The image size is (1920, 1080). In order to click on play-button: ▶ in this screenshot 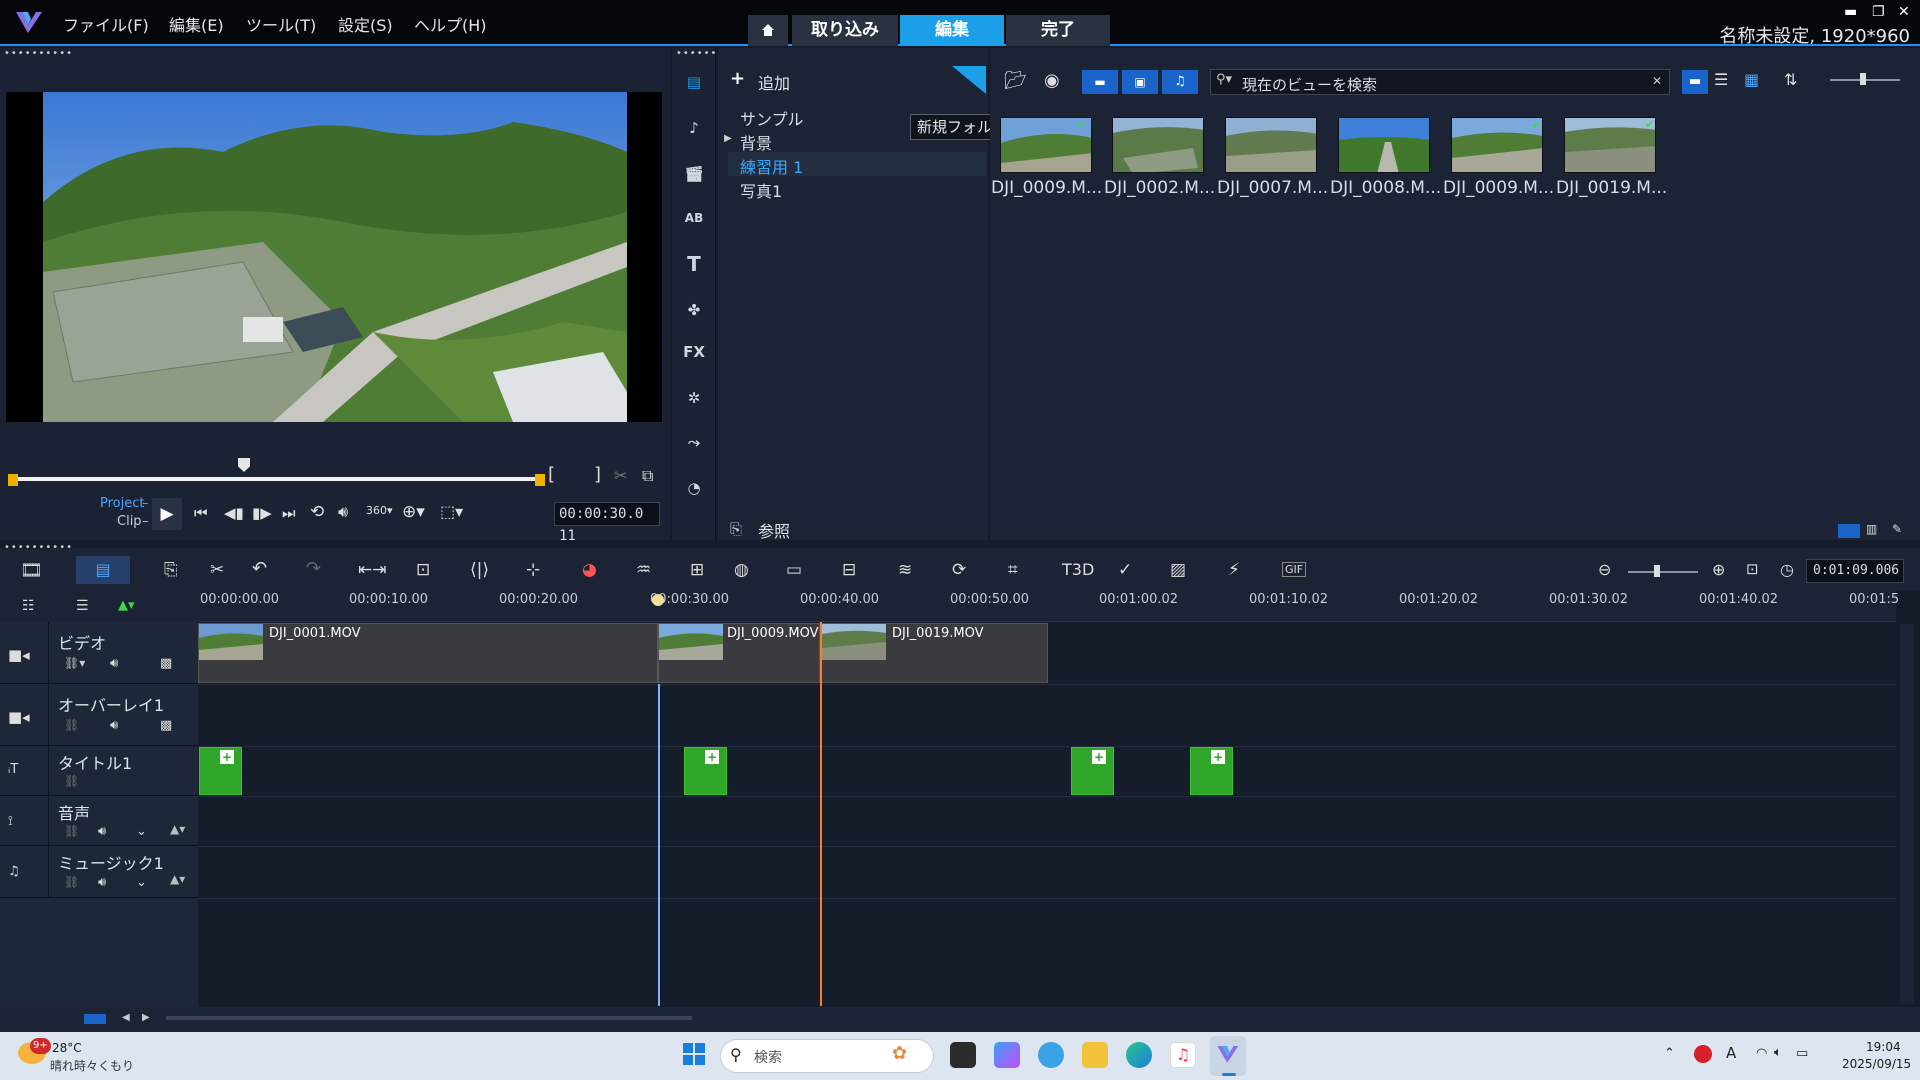, I will do `click(167, 514)`.